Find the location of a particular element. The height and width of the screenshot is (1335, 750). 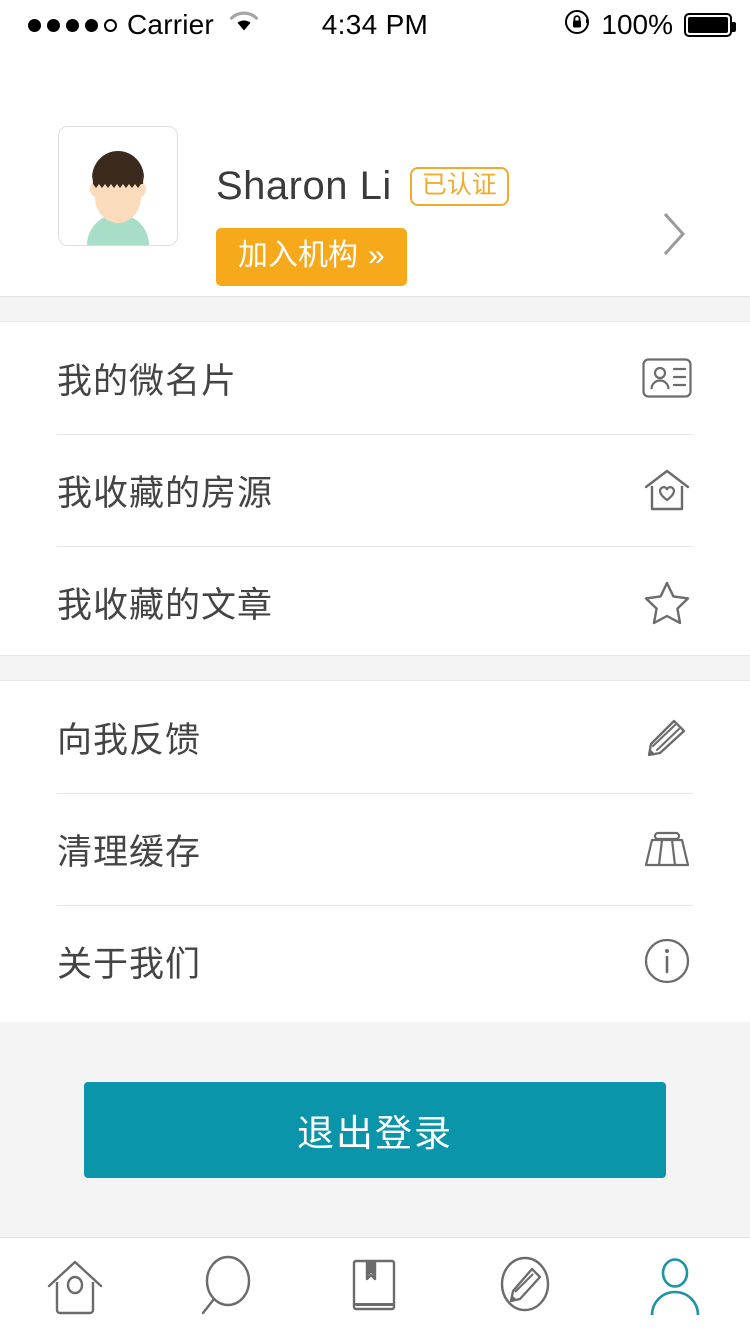

verified-badge: 已认证 is located at coordinates (459, 186).